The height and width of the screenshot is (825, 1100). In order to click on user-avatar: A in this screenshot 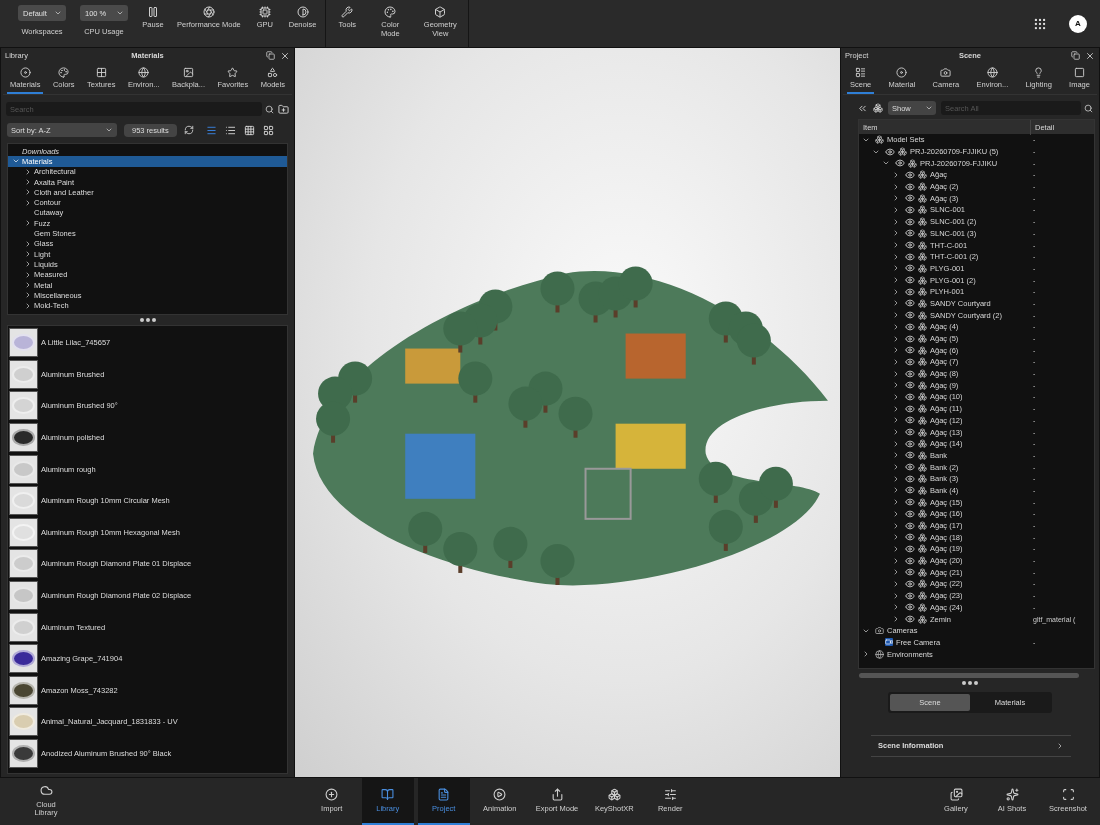, I will do `click(1078, 23)`.